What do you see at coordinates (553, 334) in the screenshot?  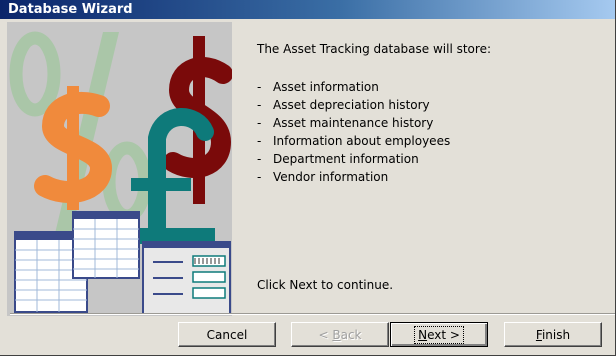 I see `finish-button: Finish` at bounding box center [553, 334].